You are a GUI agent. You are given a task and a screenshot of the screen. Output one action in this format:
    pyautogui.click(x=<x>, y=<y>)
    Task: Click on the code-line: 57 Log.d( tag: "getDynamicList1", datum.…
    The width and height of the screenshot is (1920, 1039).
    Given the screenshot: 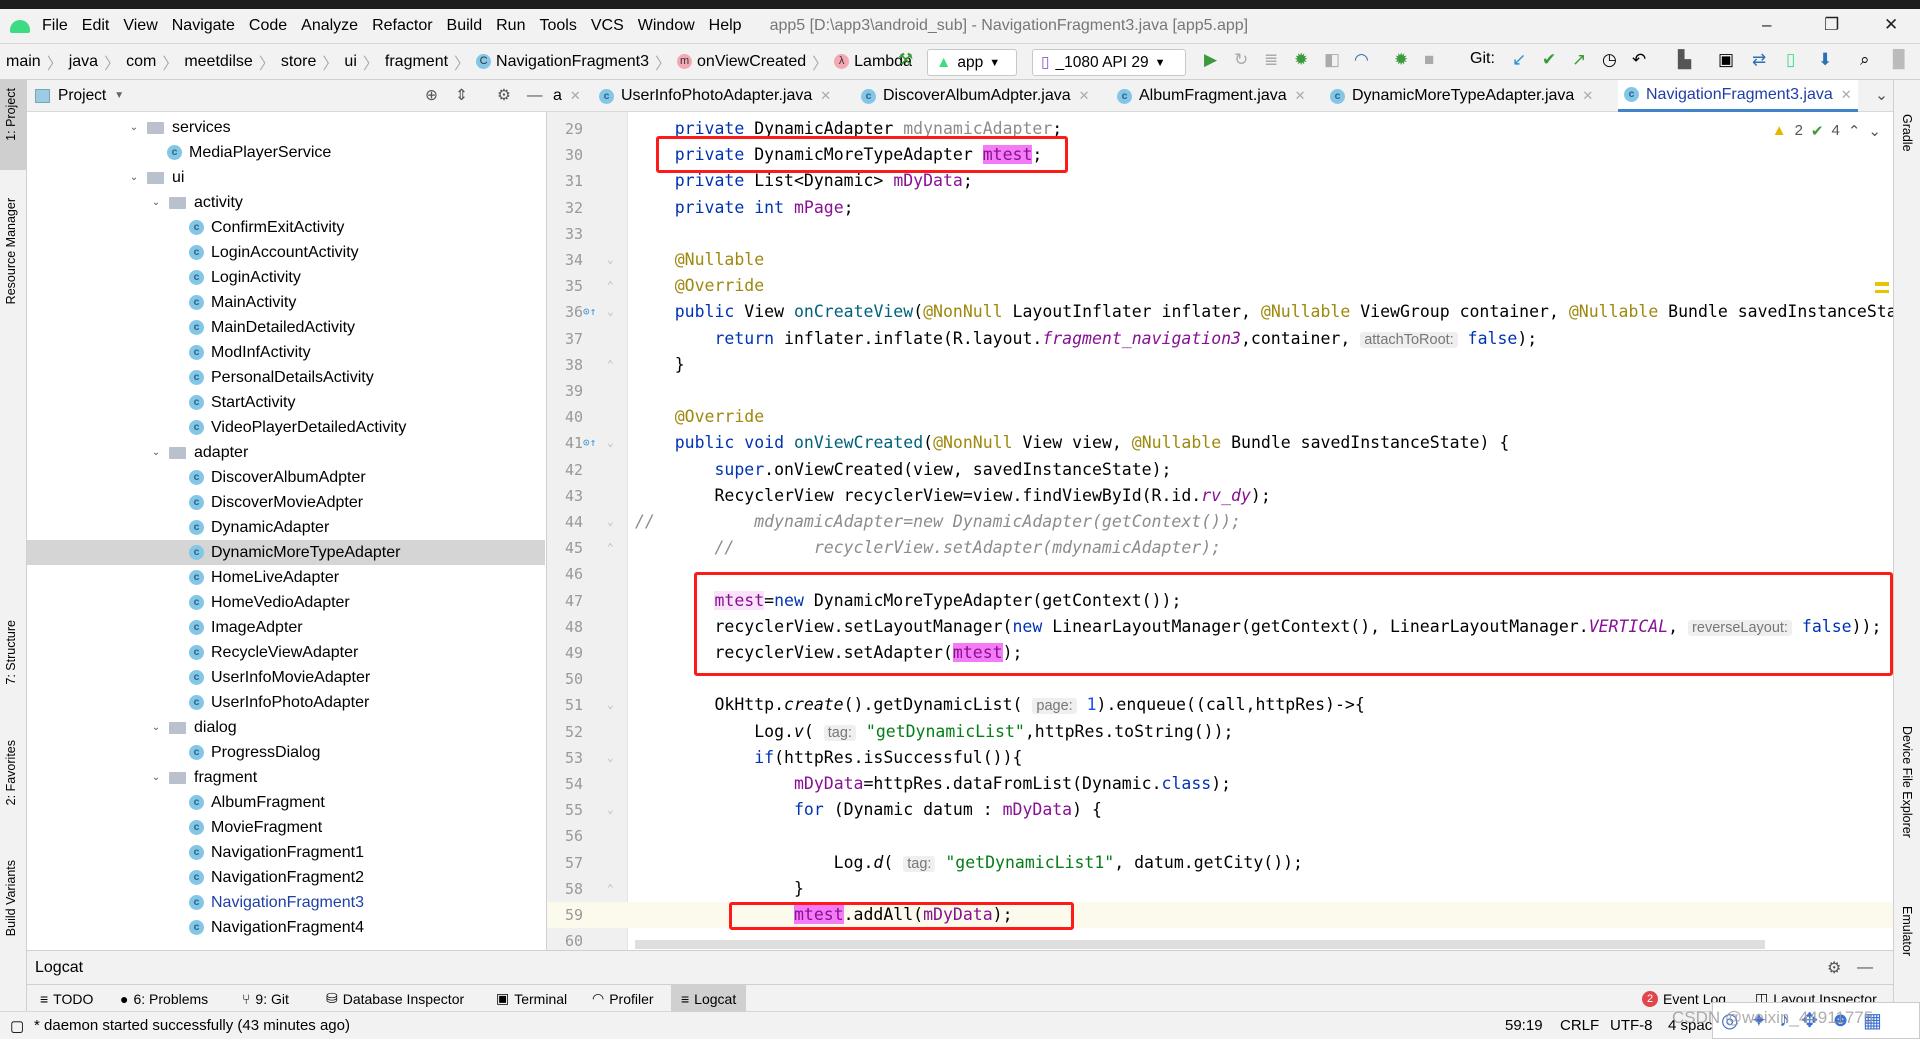 What is the action you would take?
    pyautogui.click(x=1220, y=863)
    